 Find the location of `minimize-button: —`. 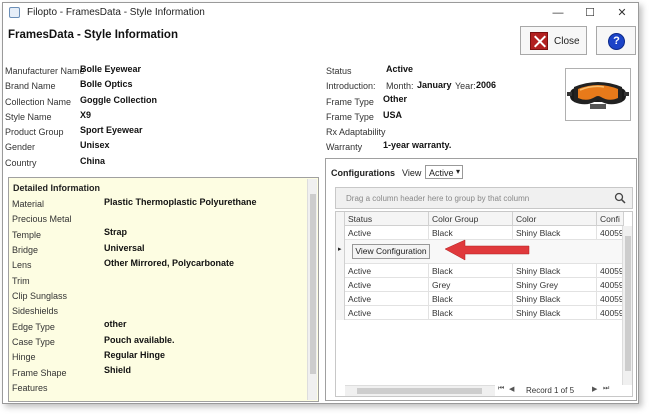

minimize-button: — is located at coordinates (558, 13).